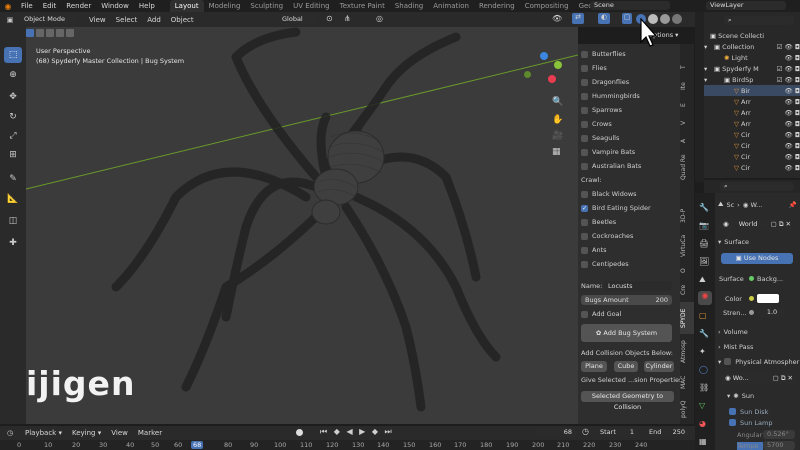 This screenshot has width=800, height=450. What do you see at coordinates (757, 241) in the screenshot?
I see `surface-panel-header: ▾ Surface` at bounding box center [757, 241].